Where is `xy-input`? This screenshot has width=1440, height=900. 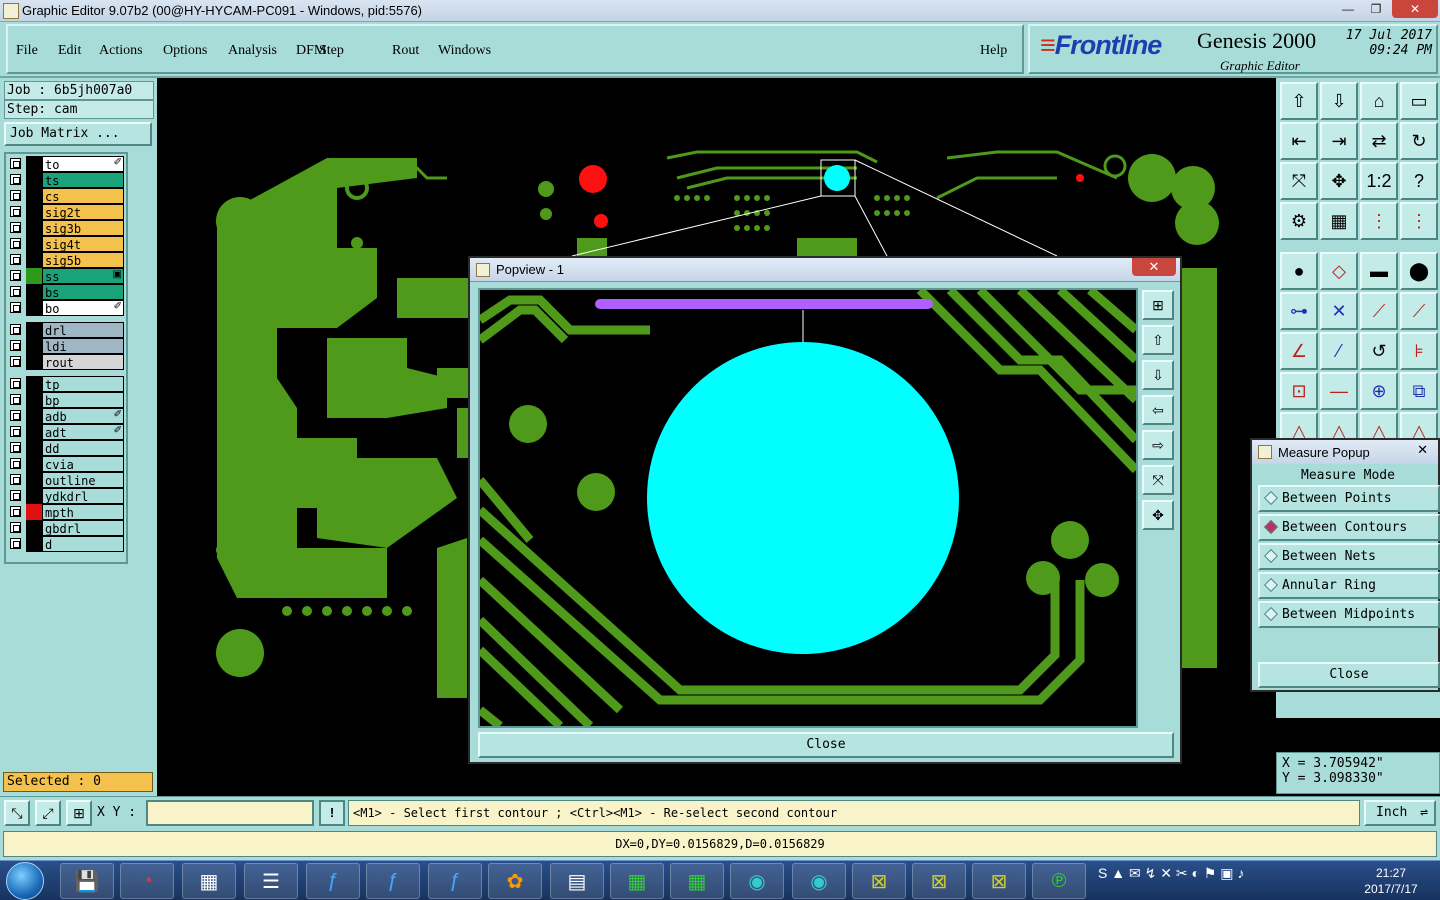 xy-input is located at coordinates (230, 813).